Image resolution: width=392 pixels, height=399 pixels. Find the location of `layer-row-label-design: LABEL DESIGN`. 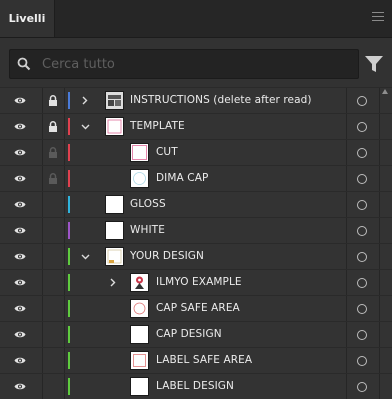

layer-row-label-design: LABEL DESIGN is located at coordinates (196, 386).